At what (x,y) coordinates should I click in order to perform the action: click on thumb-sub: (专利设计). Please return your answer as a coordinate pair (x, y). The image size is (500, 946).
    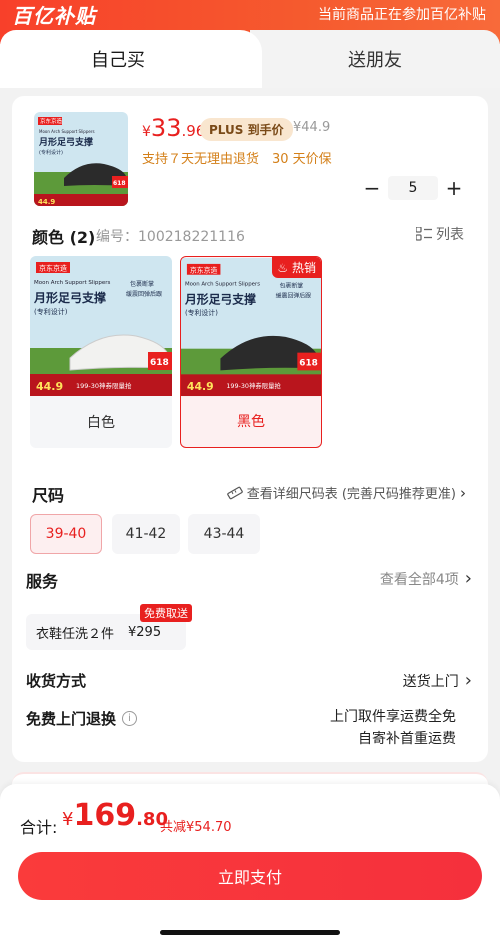
    Looking at the image, I should click on (51, 152).